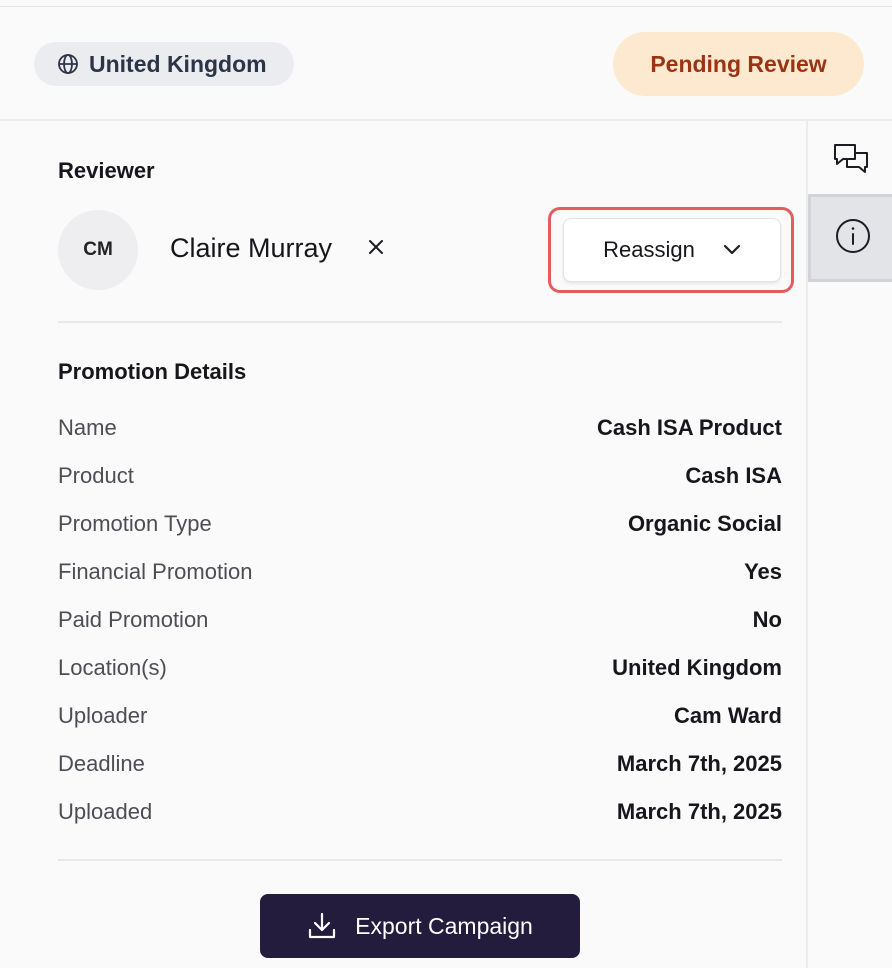  I want to click on detail-value: Cam Ward, so click(728, 715).